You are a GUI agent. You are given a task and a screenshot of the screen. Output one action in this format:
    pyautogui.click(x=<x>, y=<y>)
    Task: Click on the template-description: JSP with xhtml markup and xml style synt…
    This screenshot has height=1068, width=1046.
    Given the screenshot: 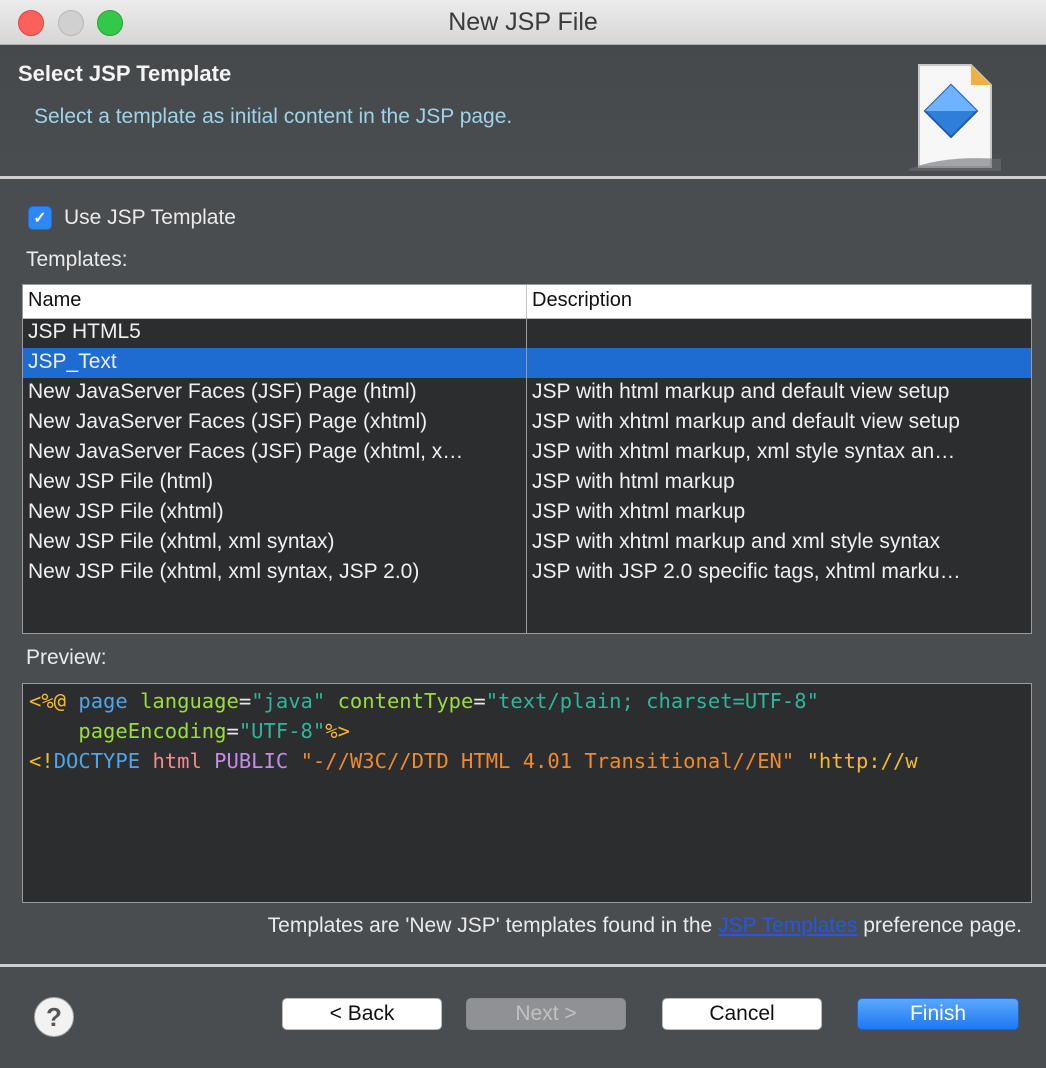 What is the action you would take?
    pyautogui.click(x=736, y=541)
    